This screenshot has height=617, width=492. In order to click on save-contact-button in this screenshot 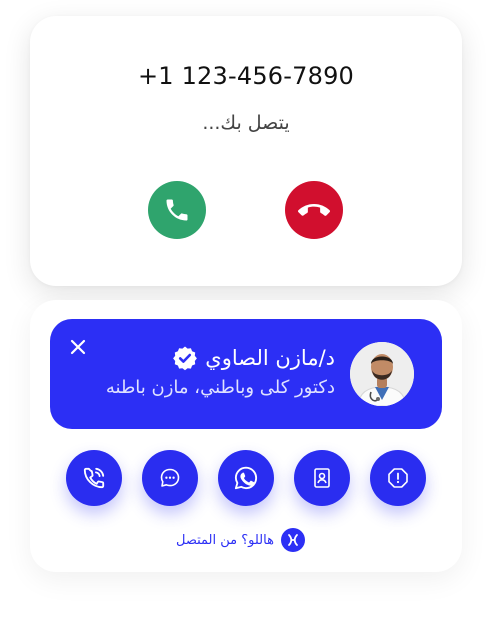, I will do `click(322, 478)`.